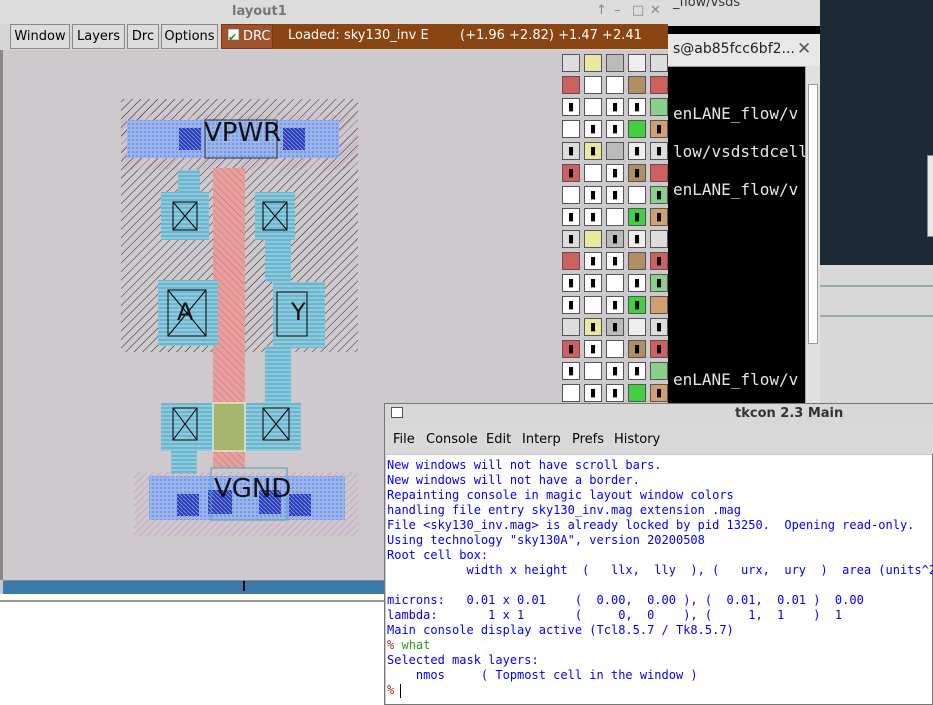 Image resolution: width=933 pixels, height=705 pixels. What do you see at coordinates (143, 36) in the screenshot?
I see `drc-menu-button: Drc` at bounding box center [143, 36].